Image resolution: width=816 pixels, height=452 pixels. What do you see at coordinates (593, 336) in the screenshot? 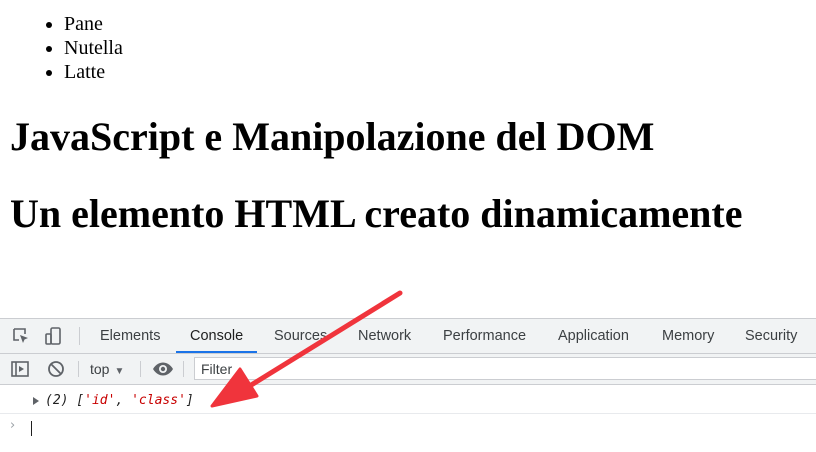
I see `tab-application: Application` at bounding box center [593, 336].